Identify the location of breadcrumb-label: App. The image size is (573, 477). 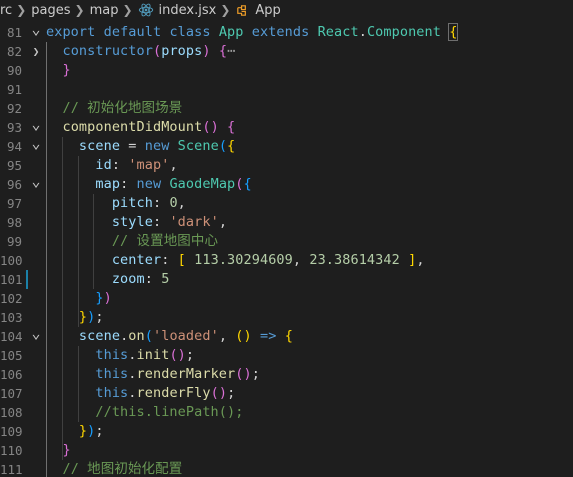
(268, 10).